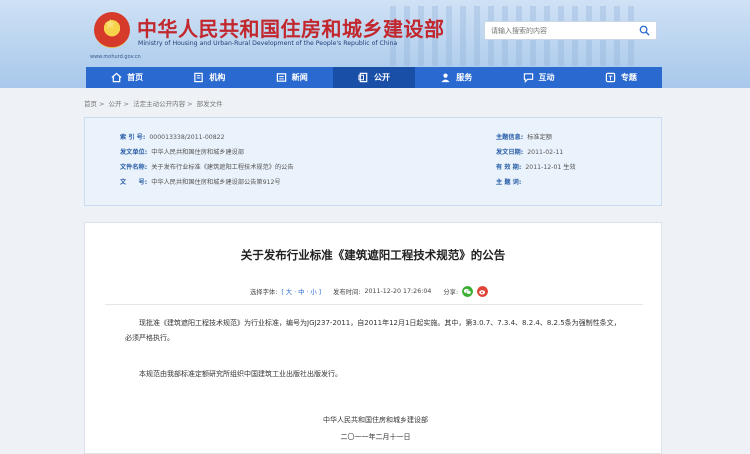  Describe the element at coordinates (561, 31) in the screenshot. I see `search-input` at that location.